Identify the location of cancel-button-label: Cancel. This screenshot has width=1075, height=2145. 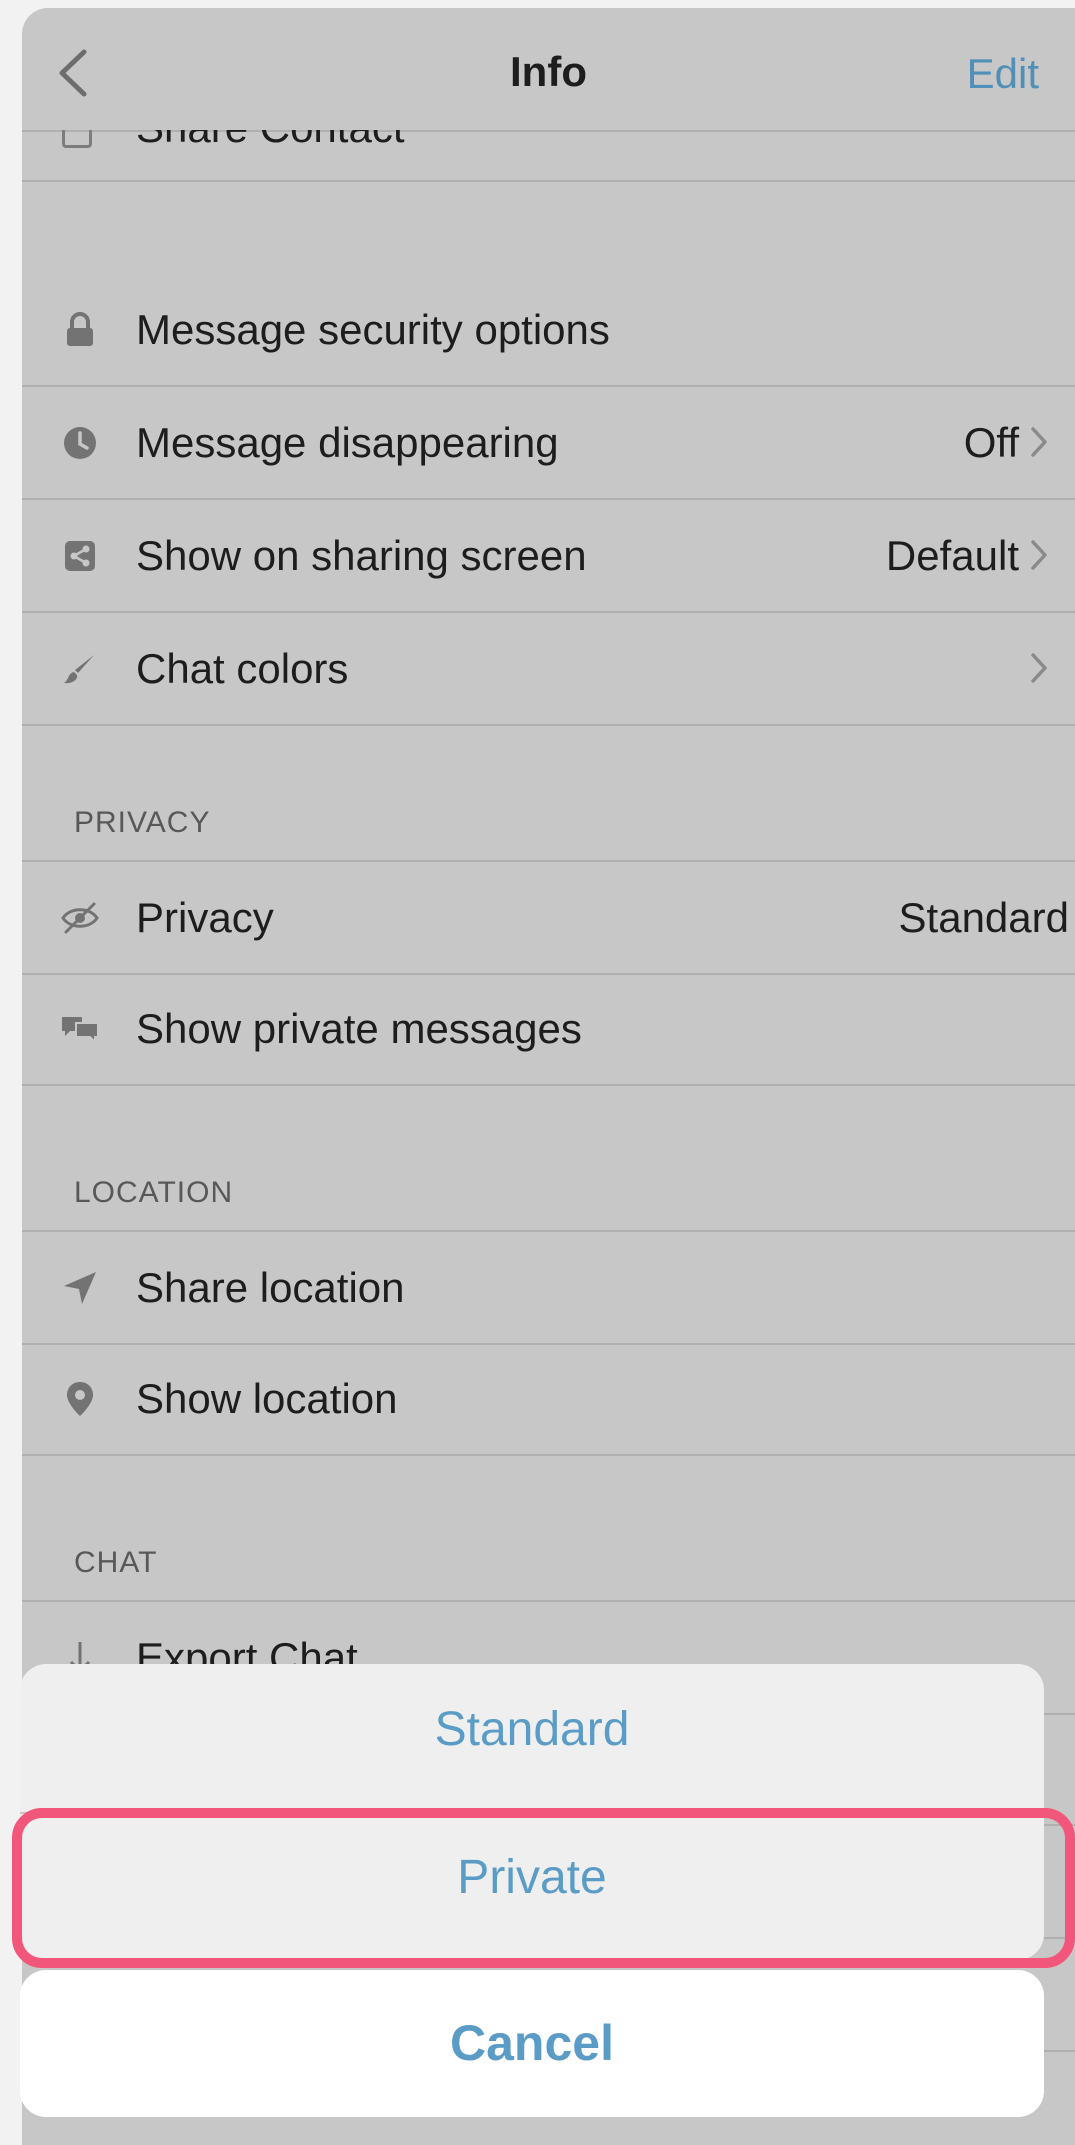
(532, 2043).